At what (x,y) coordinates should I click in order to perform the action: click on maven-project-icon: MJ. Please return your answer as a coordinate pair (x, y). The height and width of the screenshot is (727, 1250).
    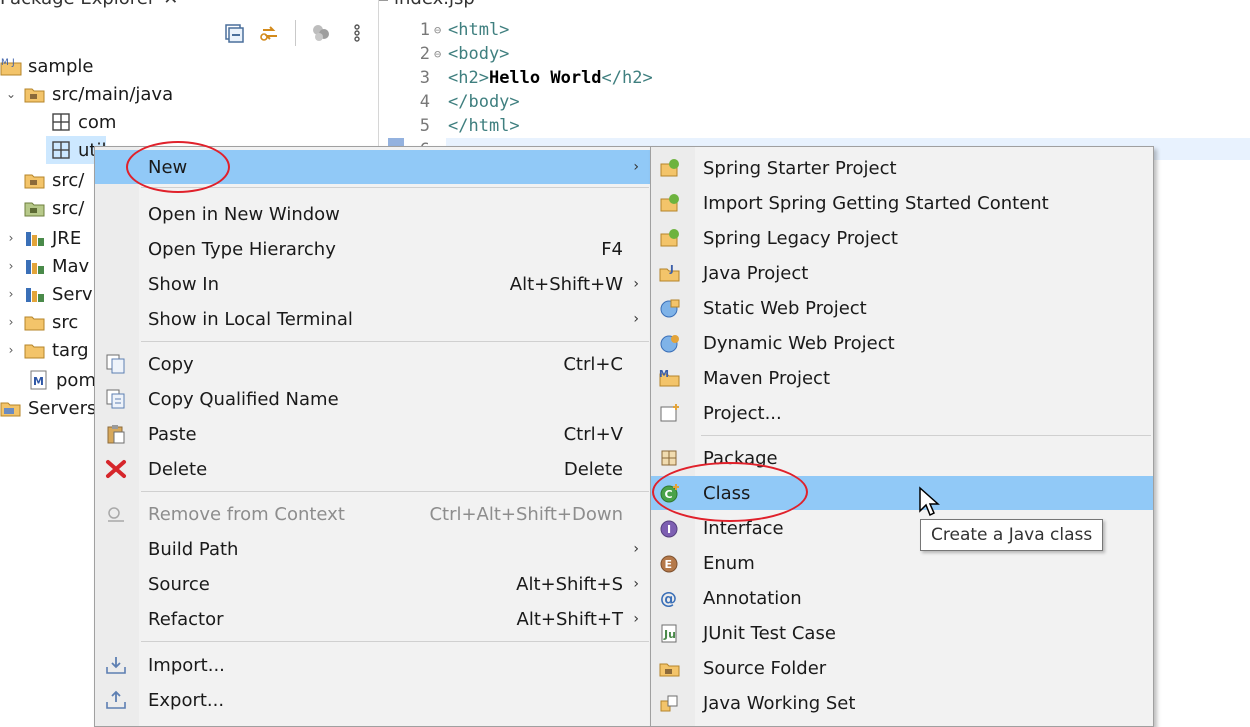
    Looking at the image, I should click on (11, 66).